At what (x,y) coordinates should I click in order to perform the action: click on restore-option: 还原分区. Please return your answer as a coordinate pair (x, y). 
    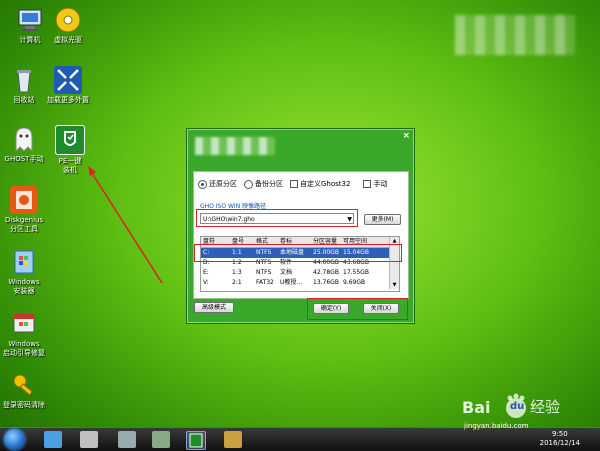
    Looking at the image, I should click on (217, 184).